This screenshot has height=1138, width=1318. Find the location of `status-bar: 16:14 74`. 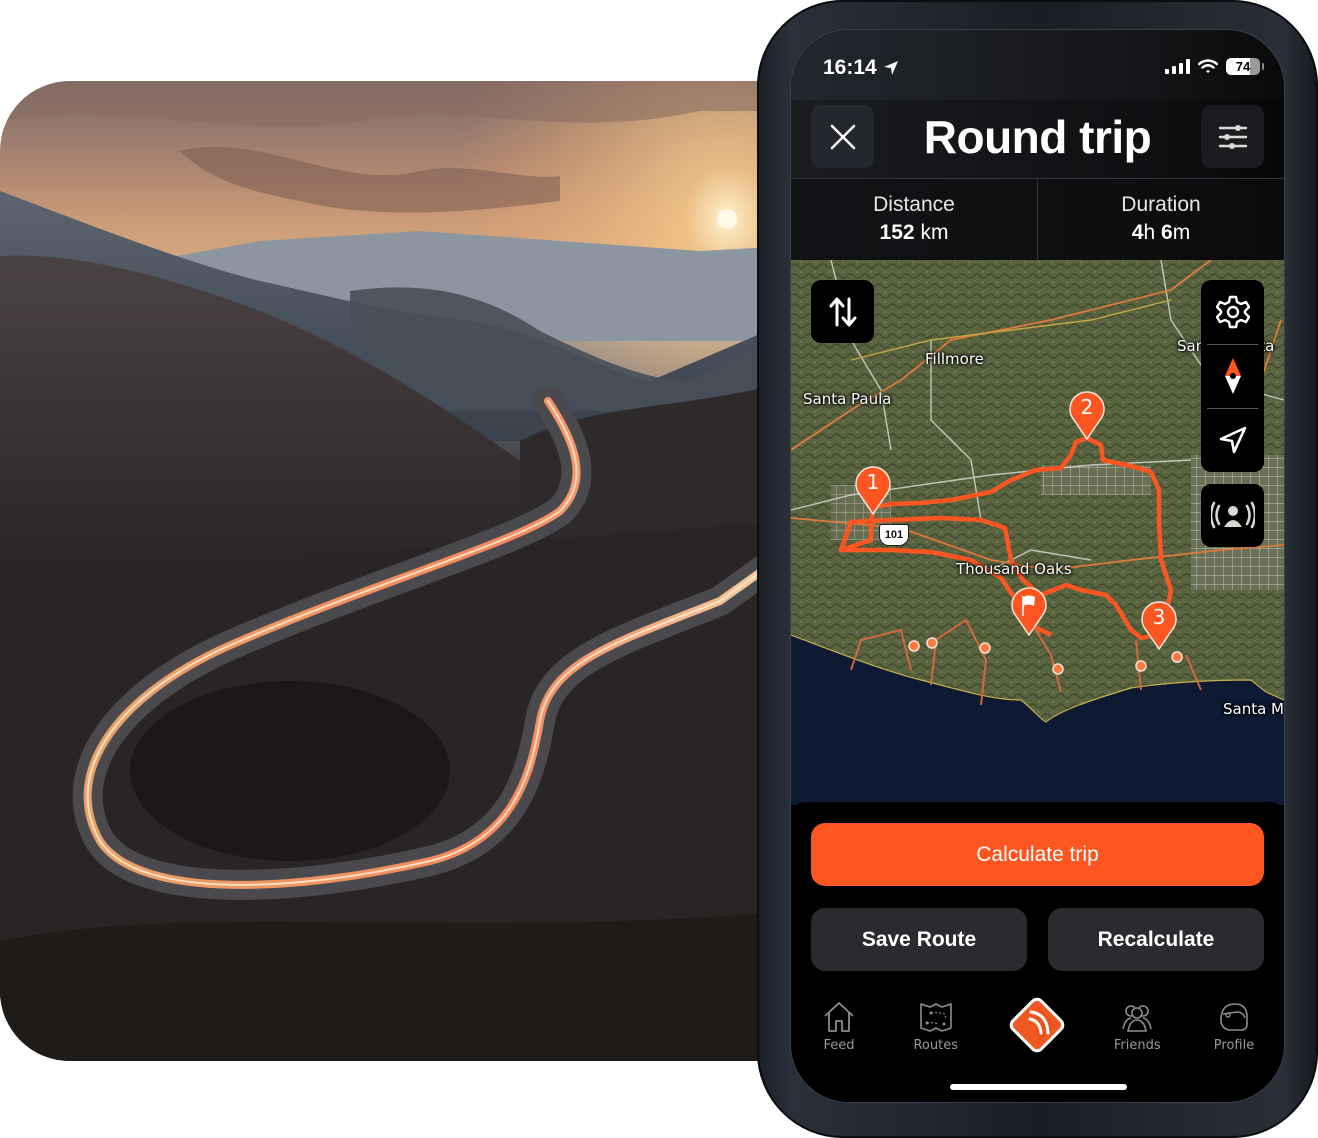

status-bar: 16:14 74 is located at coordinates (1037, 65).